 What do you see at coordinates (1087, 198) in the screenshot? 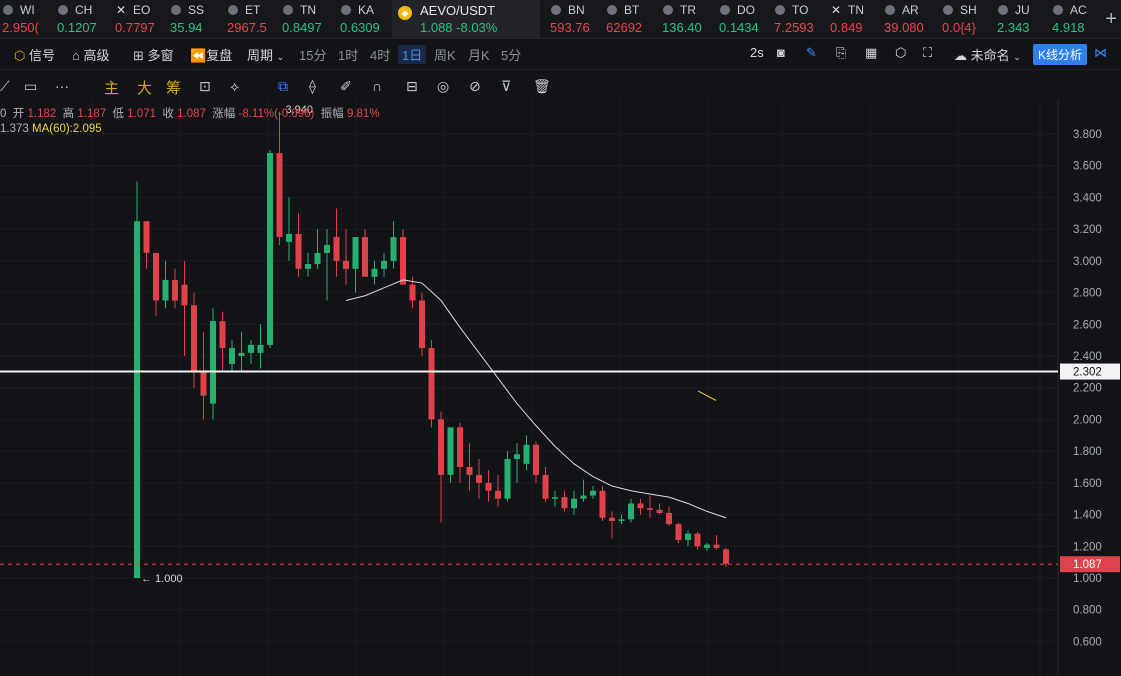
I see `y-tick-label: 3.400` at bounding box center [1087, 198].